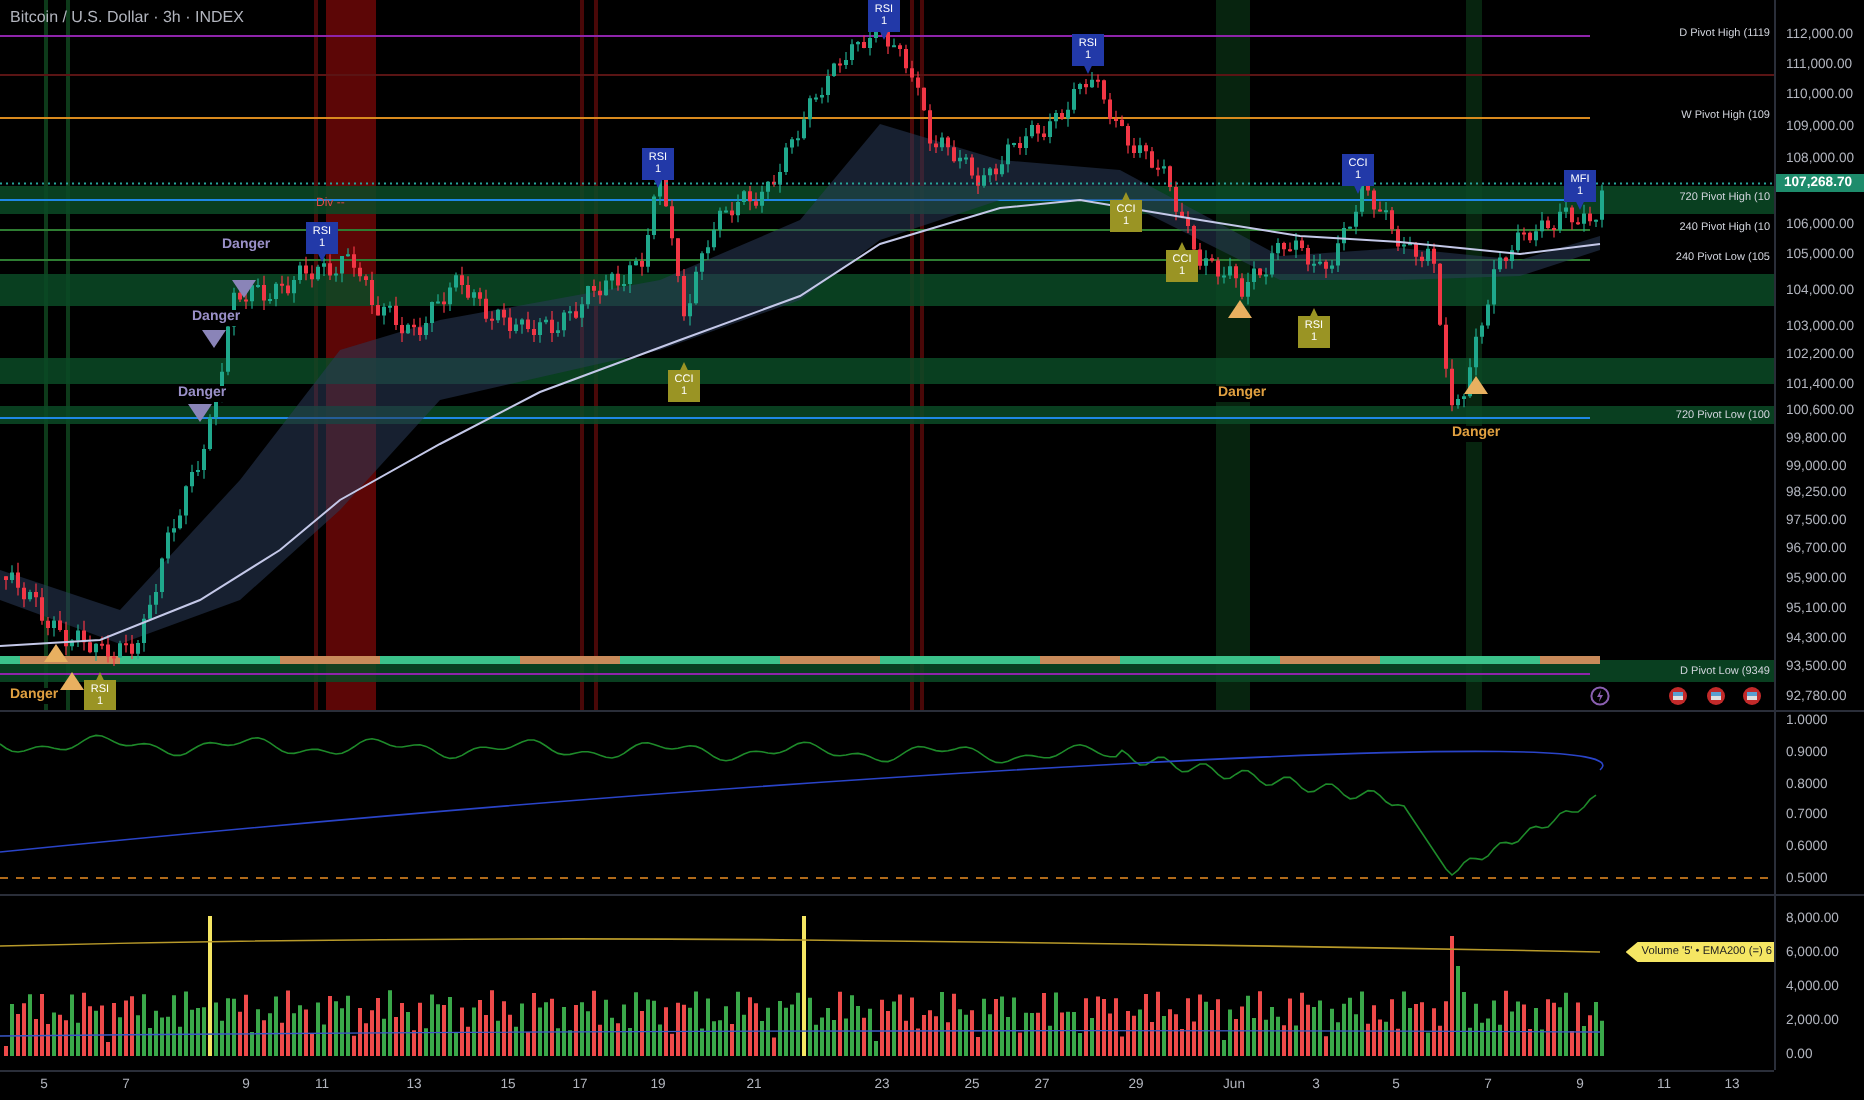 Image resolution: width=1864 pixels, height=1100 pixels. What do you see at coordinates (1600, 696) in the screenshot?
I see `lightning-icon` at bounding box center [1600, 696].